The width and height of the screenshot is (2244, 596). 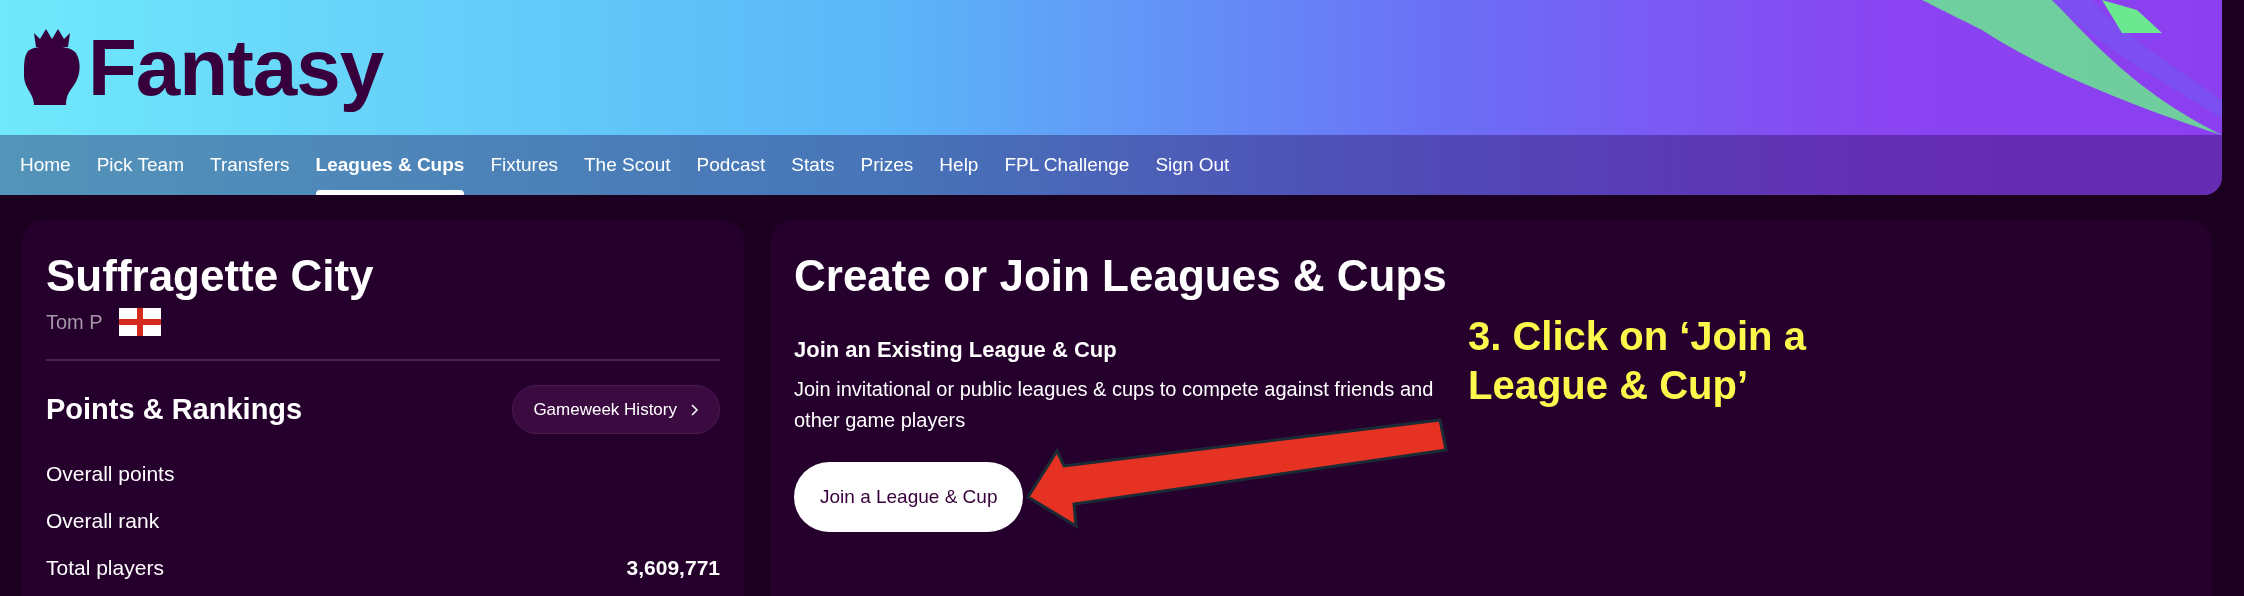 What do you see at coordinates (627, 165) in the screenshot?
I see `nav-tab: The Scout` at bounding box center [627, 165].